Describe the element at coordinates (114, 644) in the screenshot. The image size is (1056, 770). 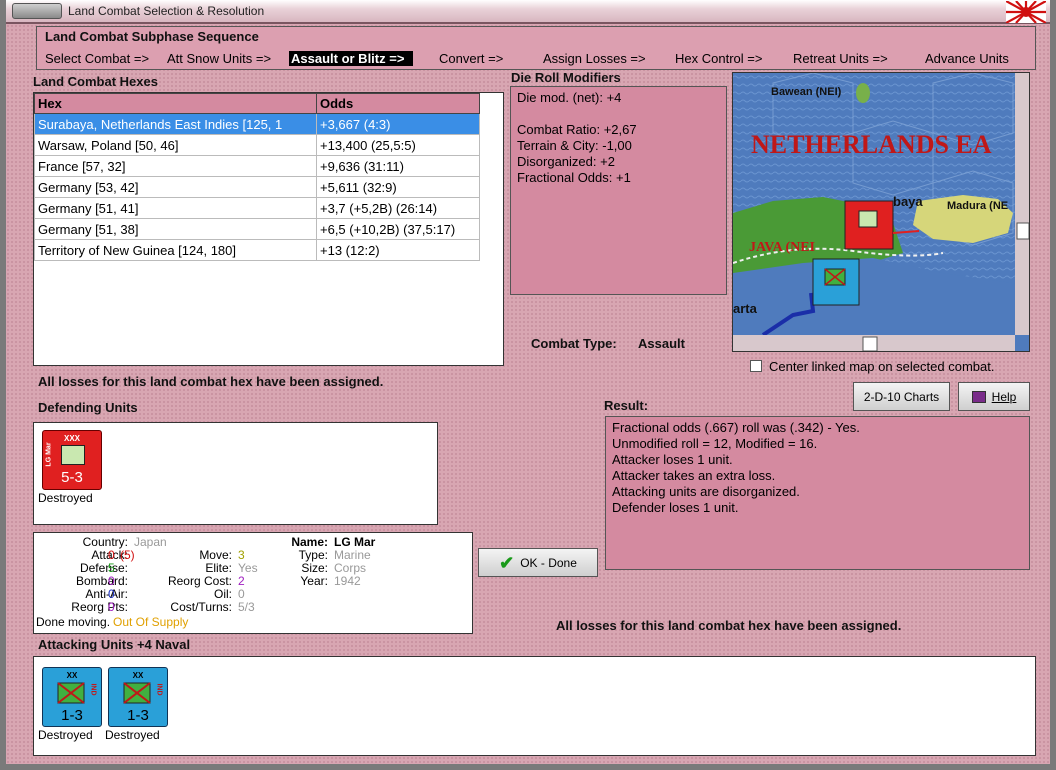
I see `attacking-title: Attacking Units +4 Naval` at that location.